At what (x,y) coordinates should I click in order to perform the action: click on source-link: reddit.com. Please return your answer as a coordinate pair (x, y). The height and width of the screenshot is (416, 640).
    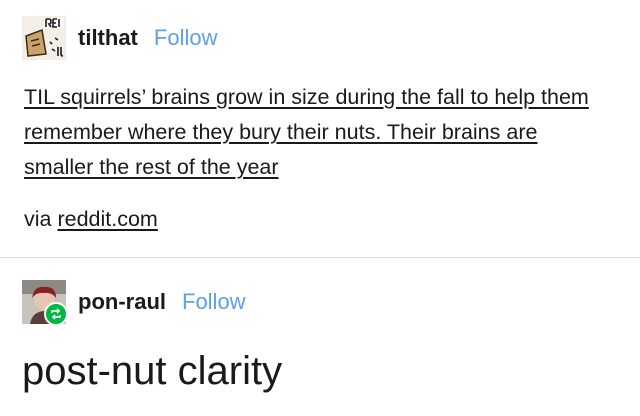
    Looking at the image, I should click on (107, 219).